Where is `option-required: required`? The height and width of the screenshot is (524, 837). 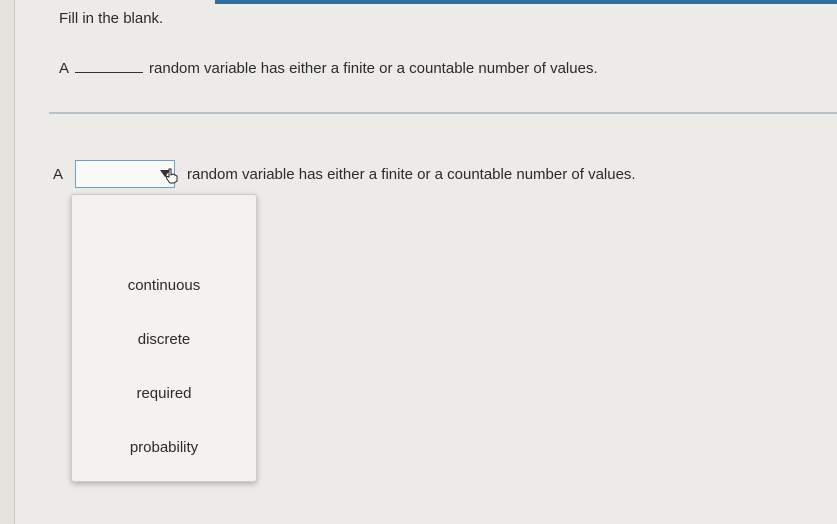 option-required: required is located at coordinates (164, 393).